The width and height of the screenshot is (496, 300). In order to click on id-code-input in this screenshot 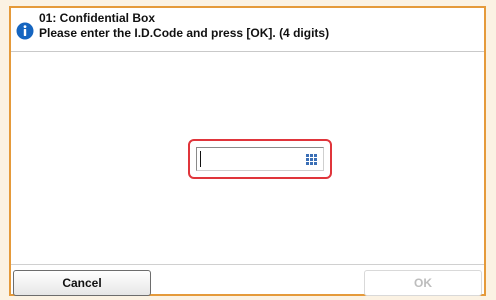, I will do `click(260, 159)`.